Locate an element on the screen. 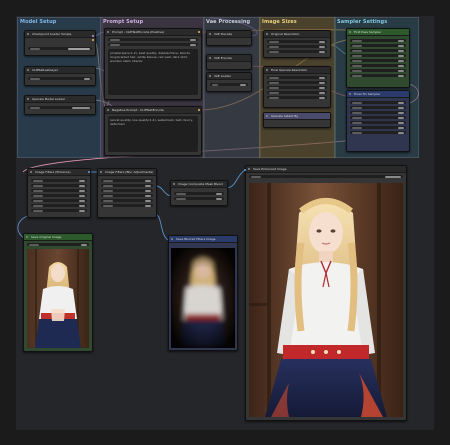 The height and width of the screenshot is (445, 450). node-save-blurred-image: Save Blurred Filters Image is located at coordinates (203, 293).